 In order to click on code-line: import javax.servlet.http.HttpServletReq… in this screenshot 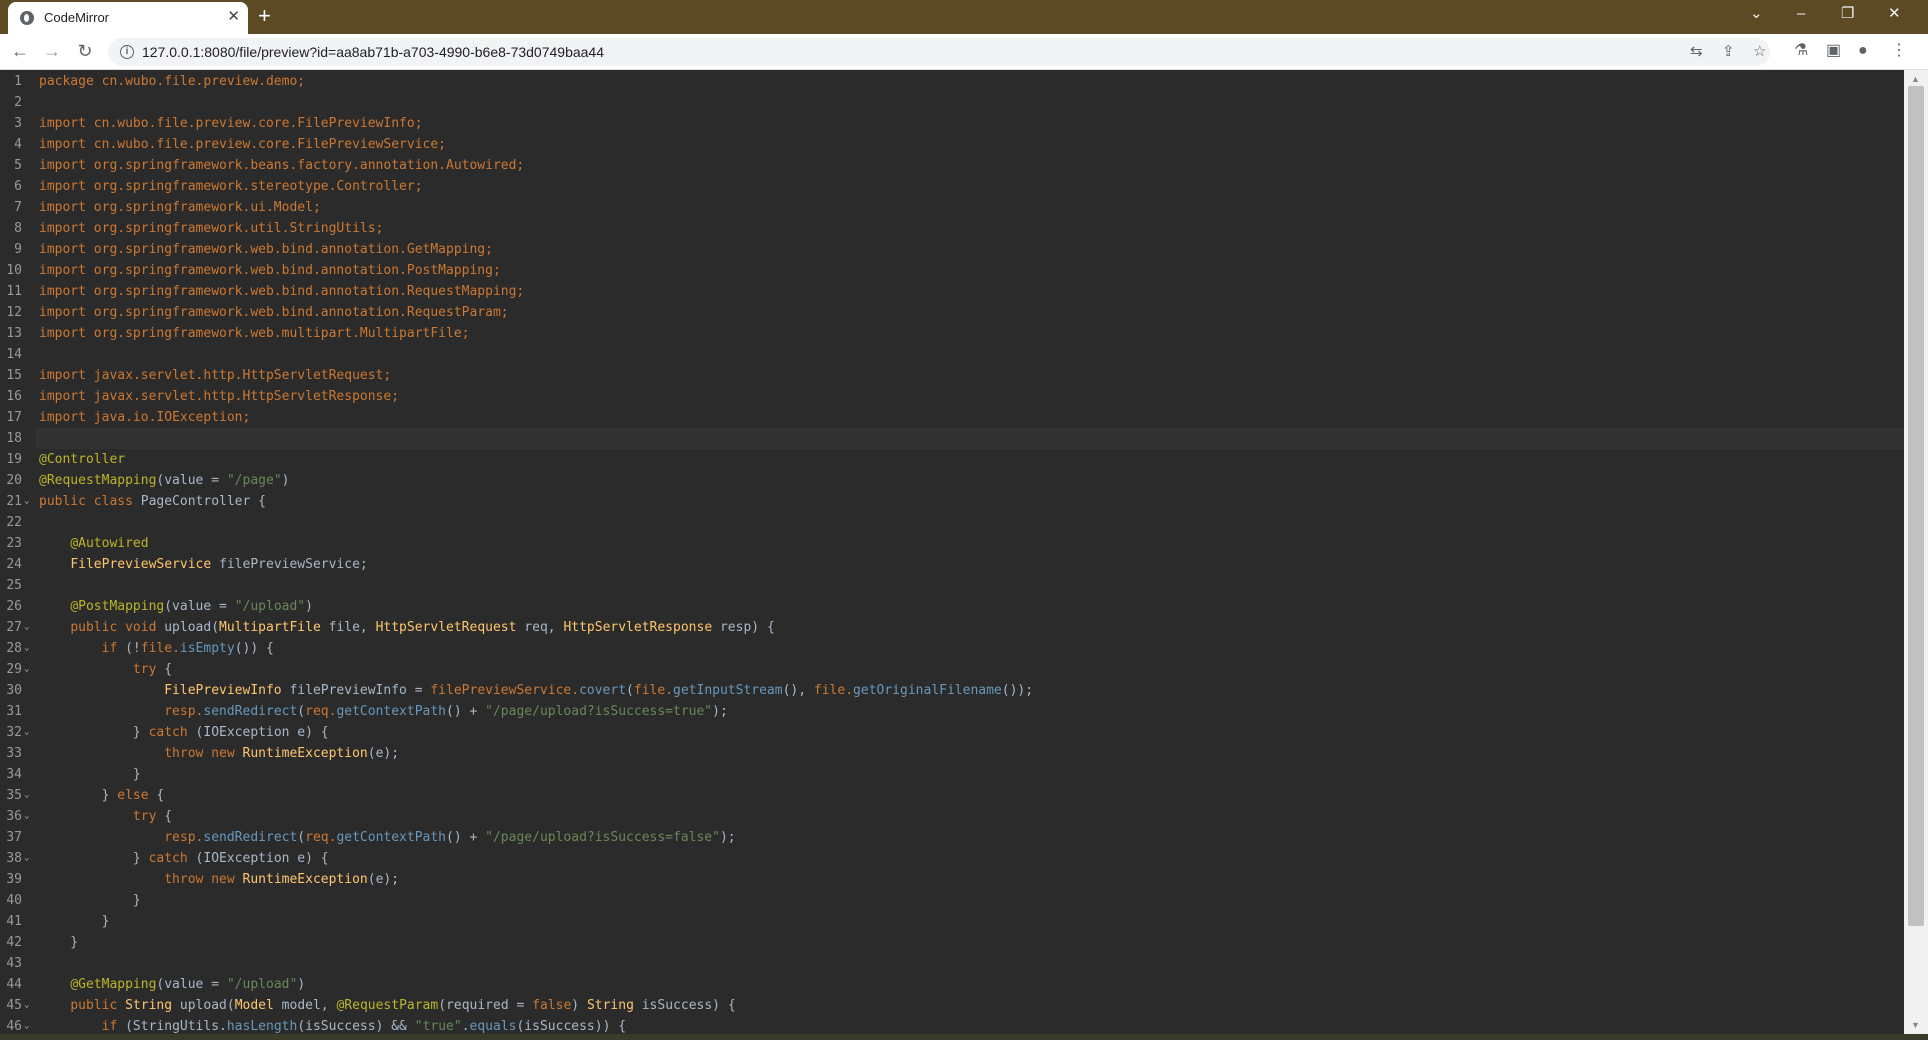, I will do `click(215, 375)`.